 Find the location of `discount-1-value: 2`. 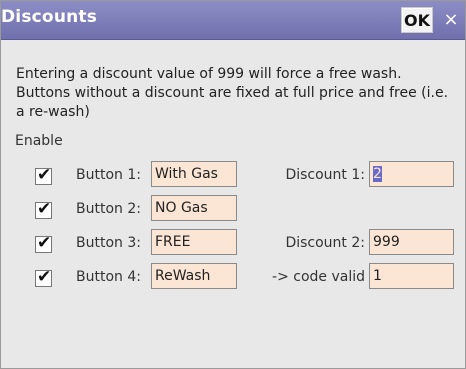

discount-1-value: 2 is located at coordinates (377, 174).